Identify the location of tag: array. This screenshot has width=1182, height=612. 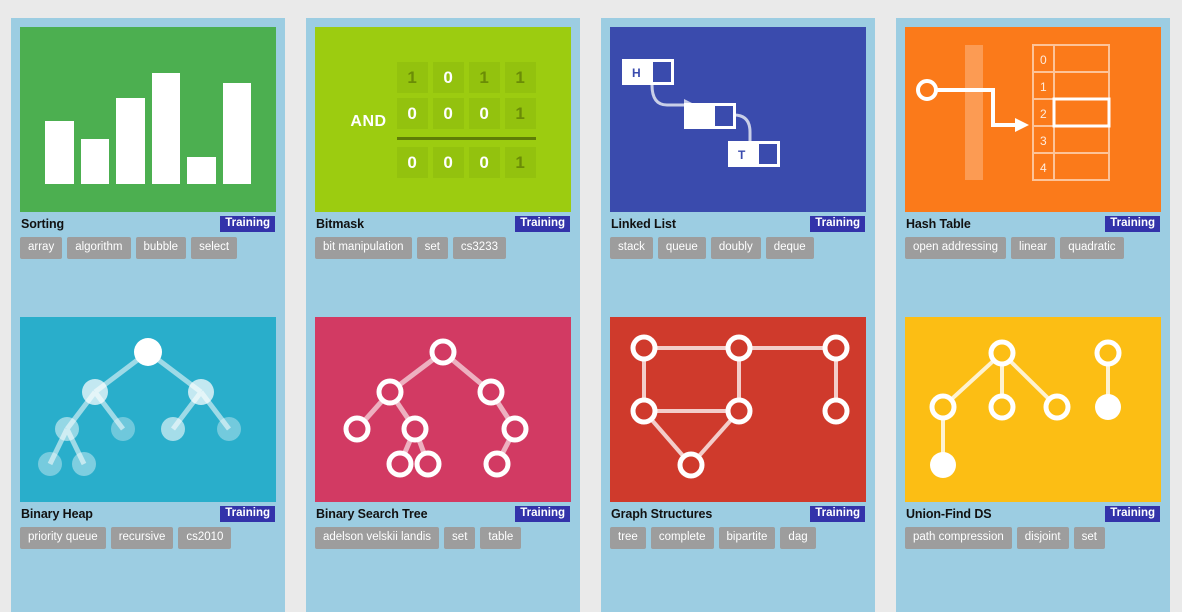
(41, 248).